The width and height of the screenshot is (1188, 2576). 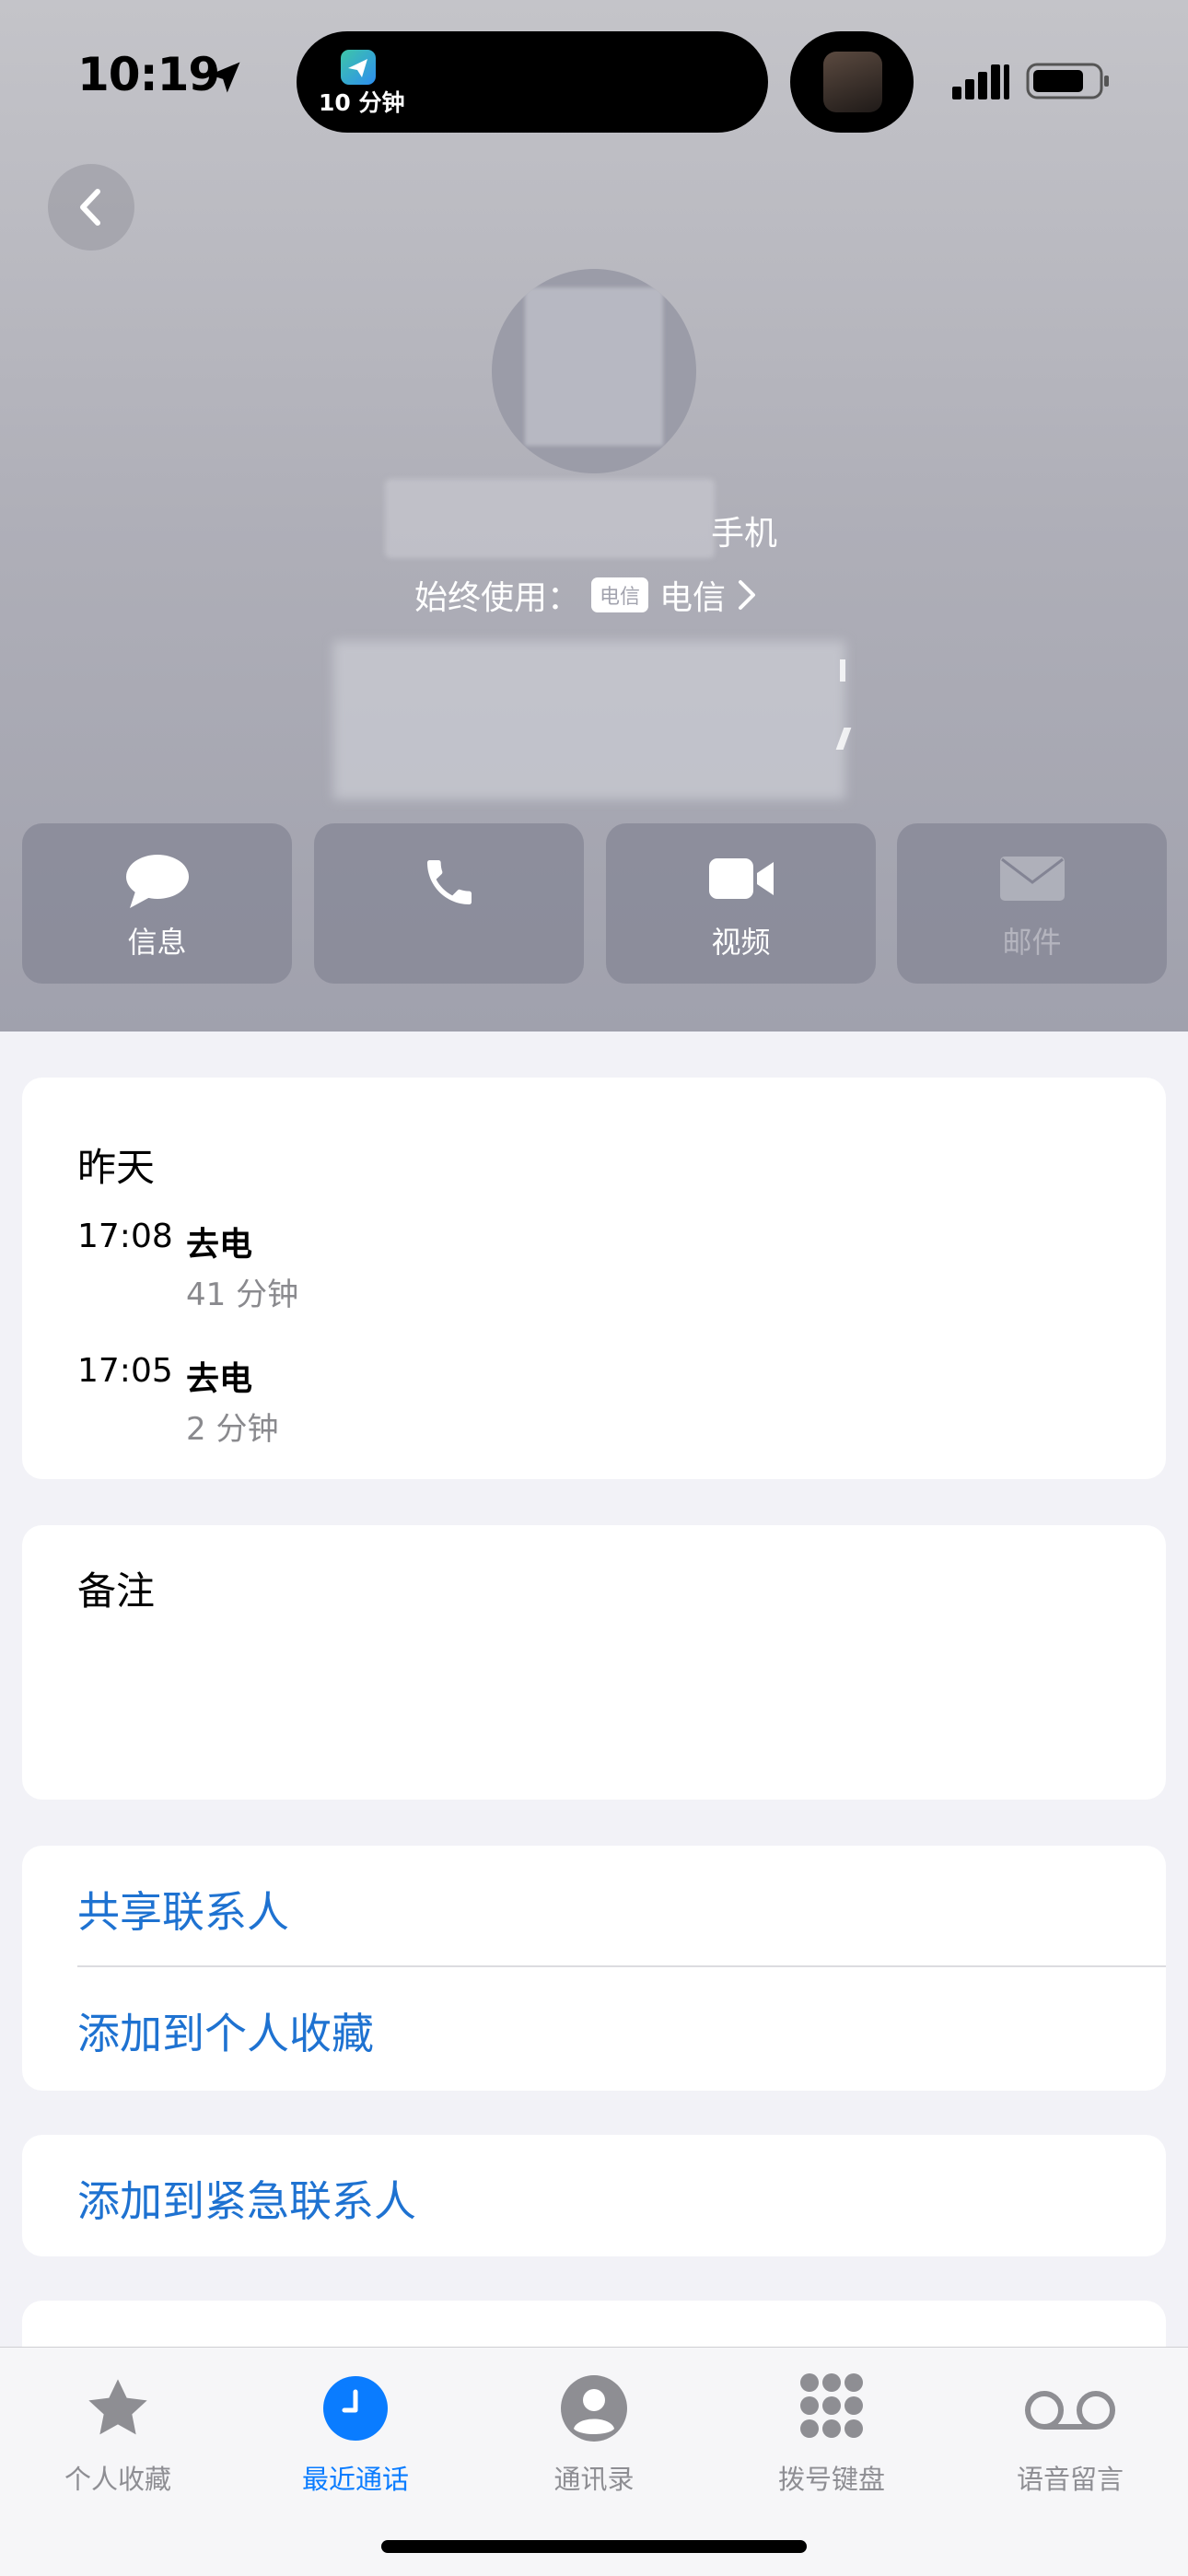 I want to click on action-label: 信息, so click(x=157, y=942).